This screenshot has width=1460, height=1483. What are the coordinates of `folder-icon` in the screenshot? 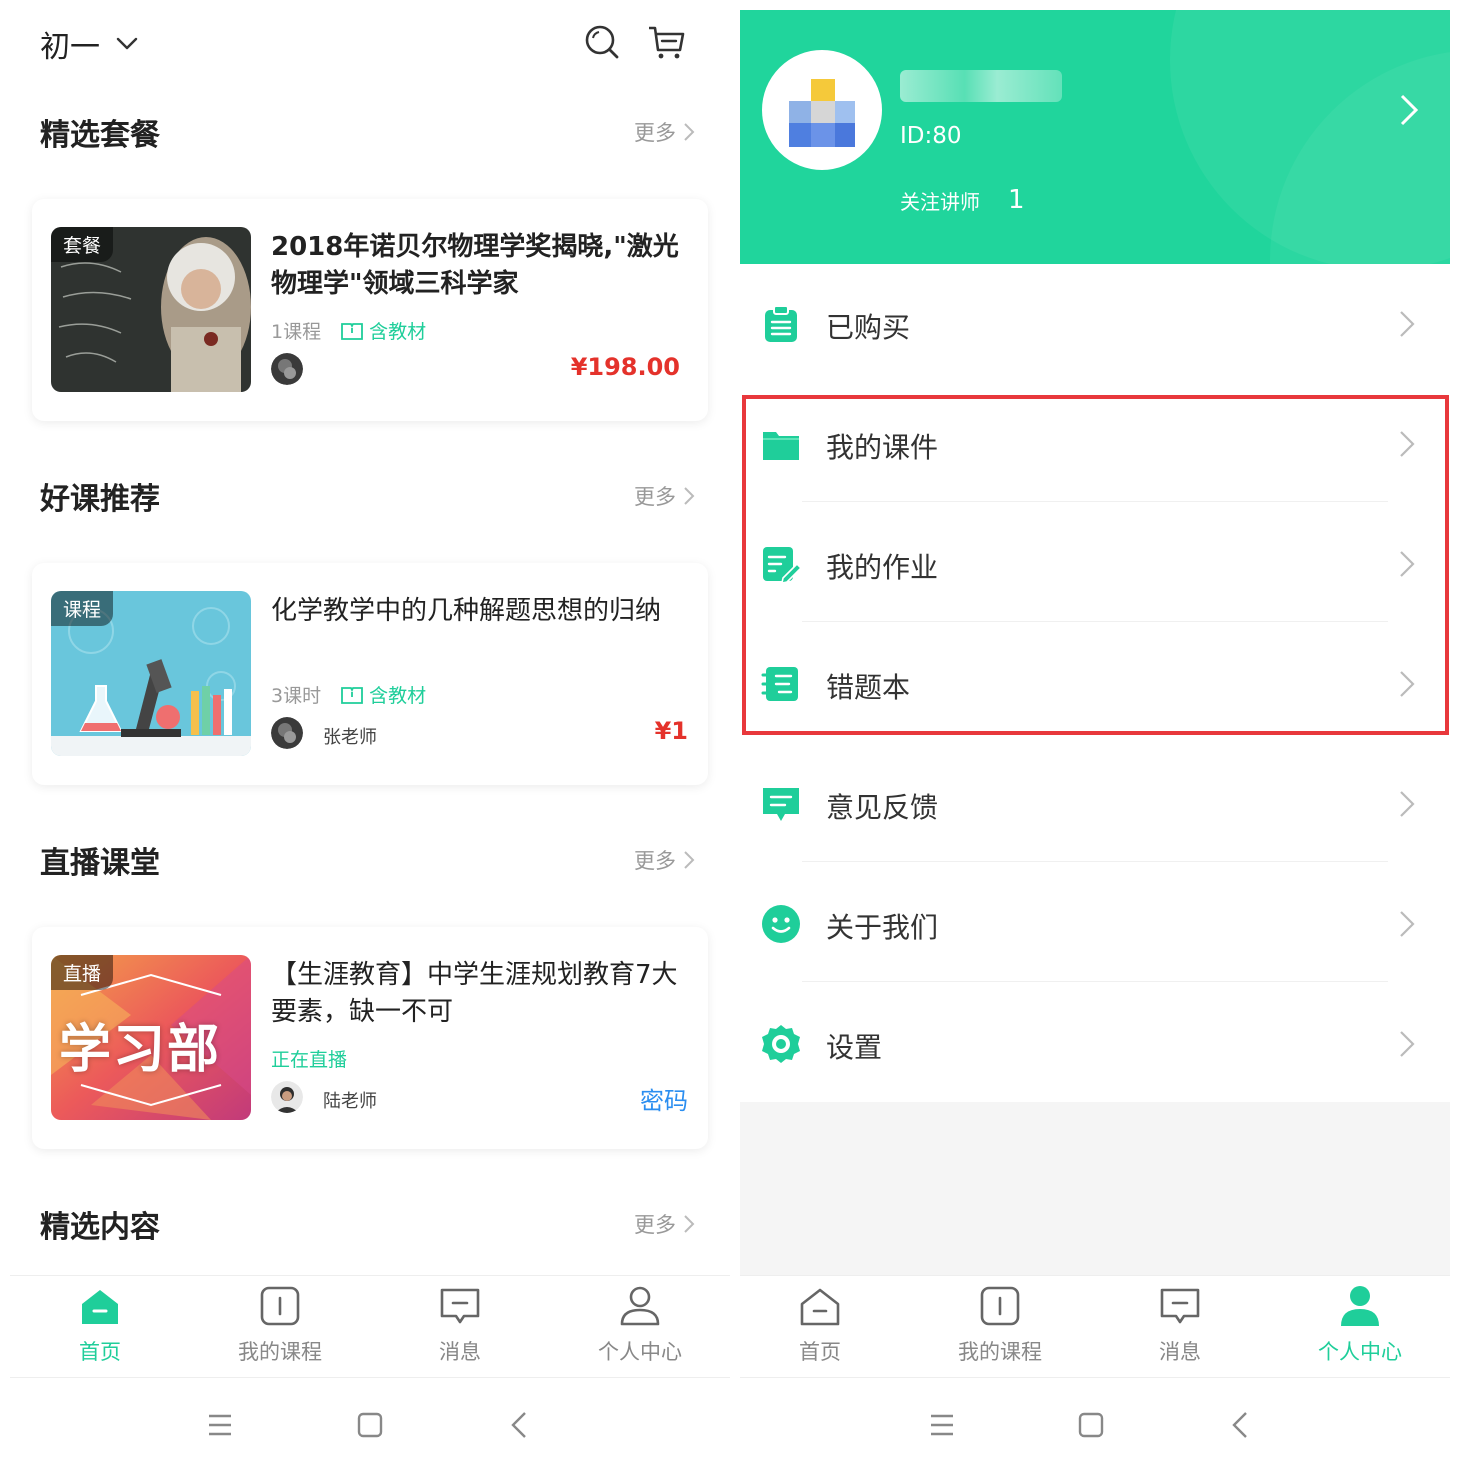 It's located at (781, 444).